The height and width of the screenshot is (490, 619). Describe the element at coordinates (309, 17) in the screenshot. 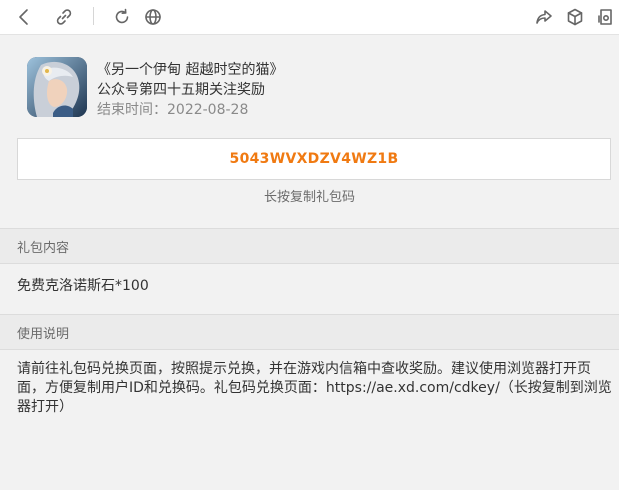

I see `browser-toolbar` at that location.